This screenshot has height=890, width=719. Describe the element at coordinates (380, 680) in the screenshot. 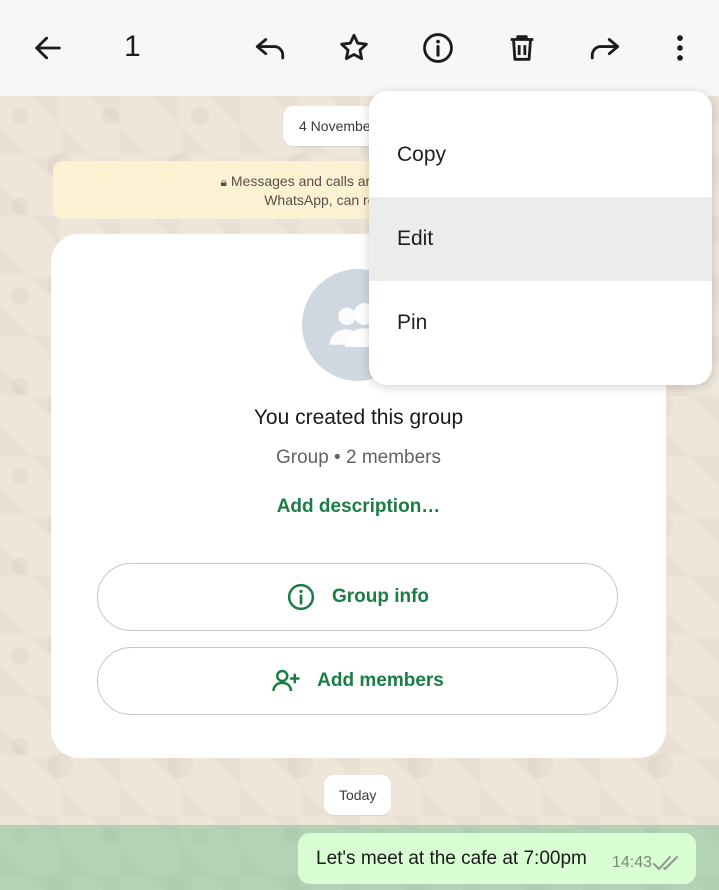

I see `add-members-label: Add members` at that location.